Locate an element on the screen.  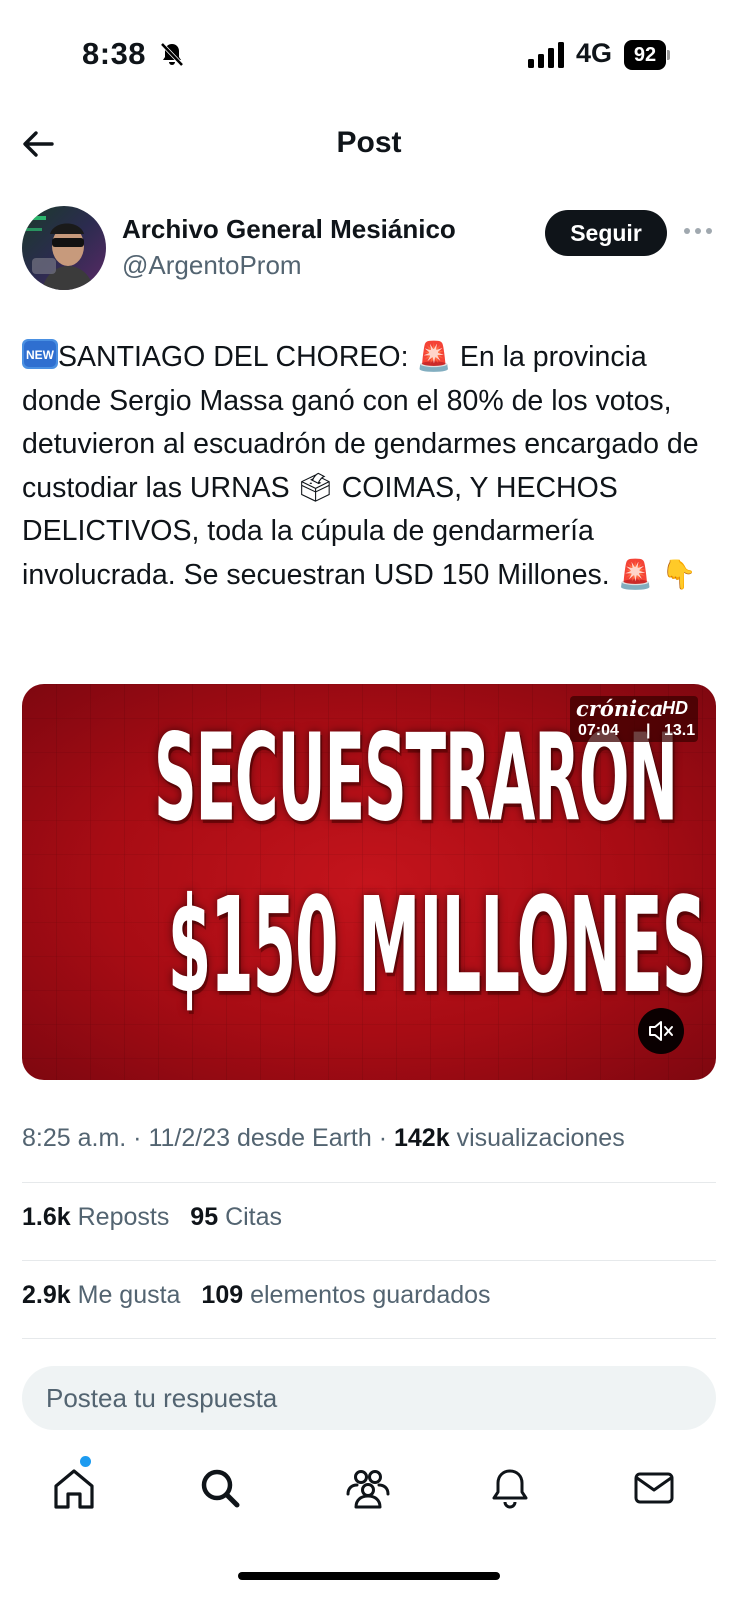
tweet-source: desde Earth is located at coordinates (301, 1138).